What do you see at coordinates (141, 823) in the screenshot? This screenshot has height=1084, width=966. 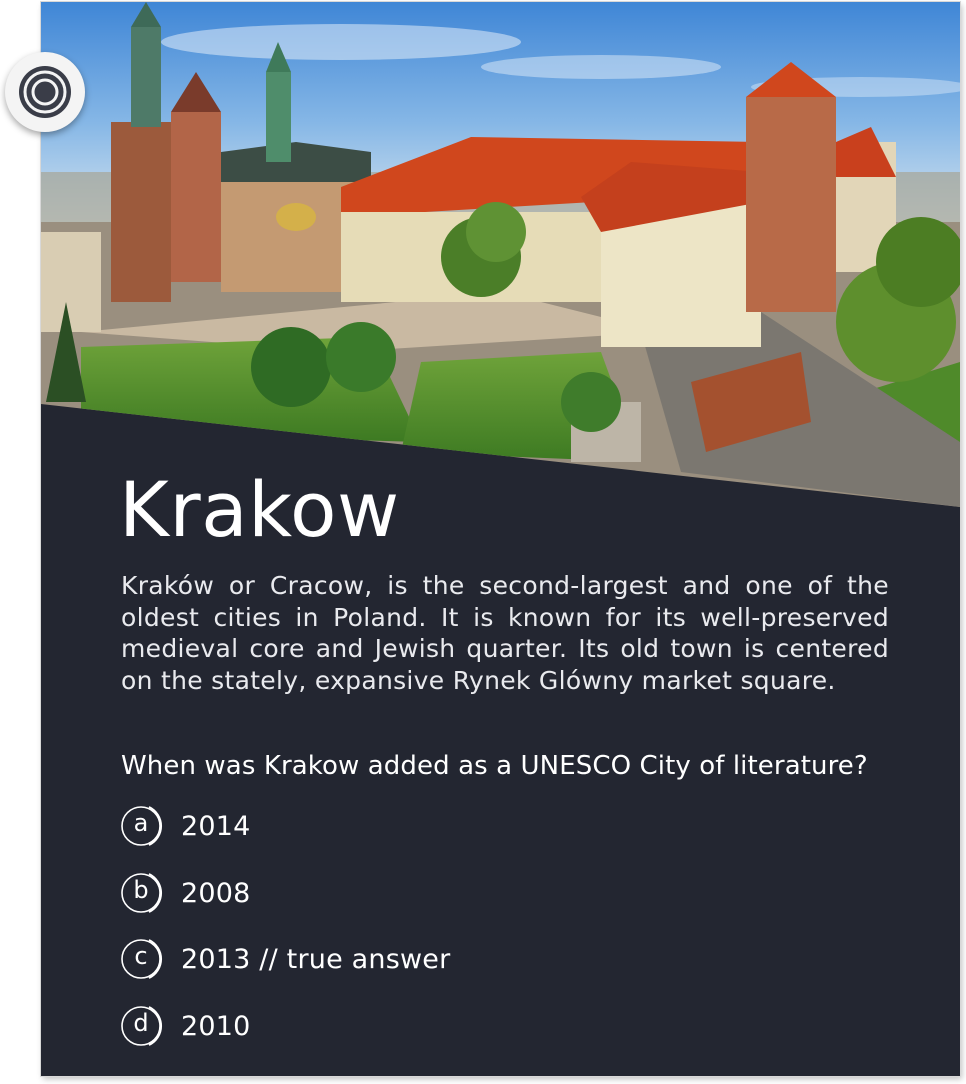 I see `option-letter: a` at bounding box center [141, 823].